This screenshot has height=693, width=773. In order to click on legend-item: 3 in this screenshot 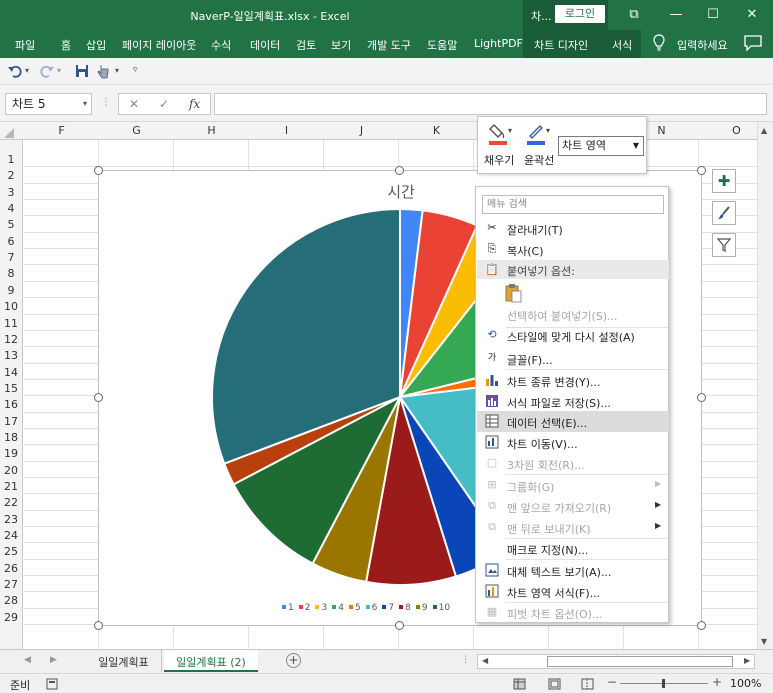, I will do `click(321, 608)`.